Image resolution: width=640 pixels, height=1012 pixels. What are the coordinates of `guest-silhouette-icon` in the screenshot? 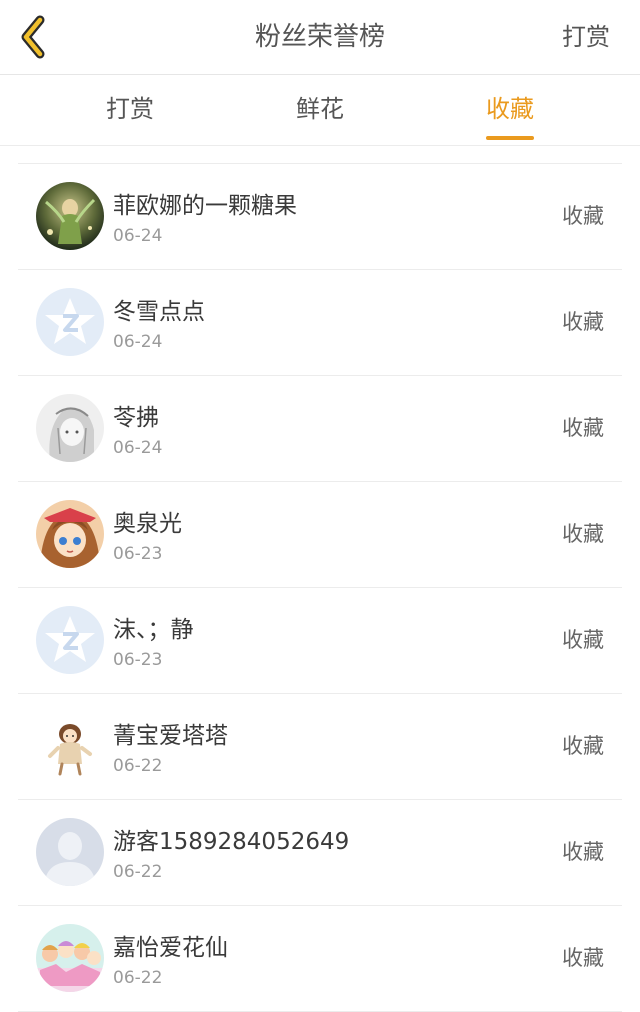 It's located at (70, 852).